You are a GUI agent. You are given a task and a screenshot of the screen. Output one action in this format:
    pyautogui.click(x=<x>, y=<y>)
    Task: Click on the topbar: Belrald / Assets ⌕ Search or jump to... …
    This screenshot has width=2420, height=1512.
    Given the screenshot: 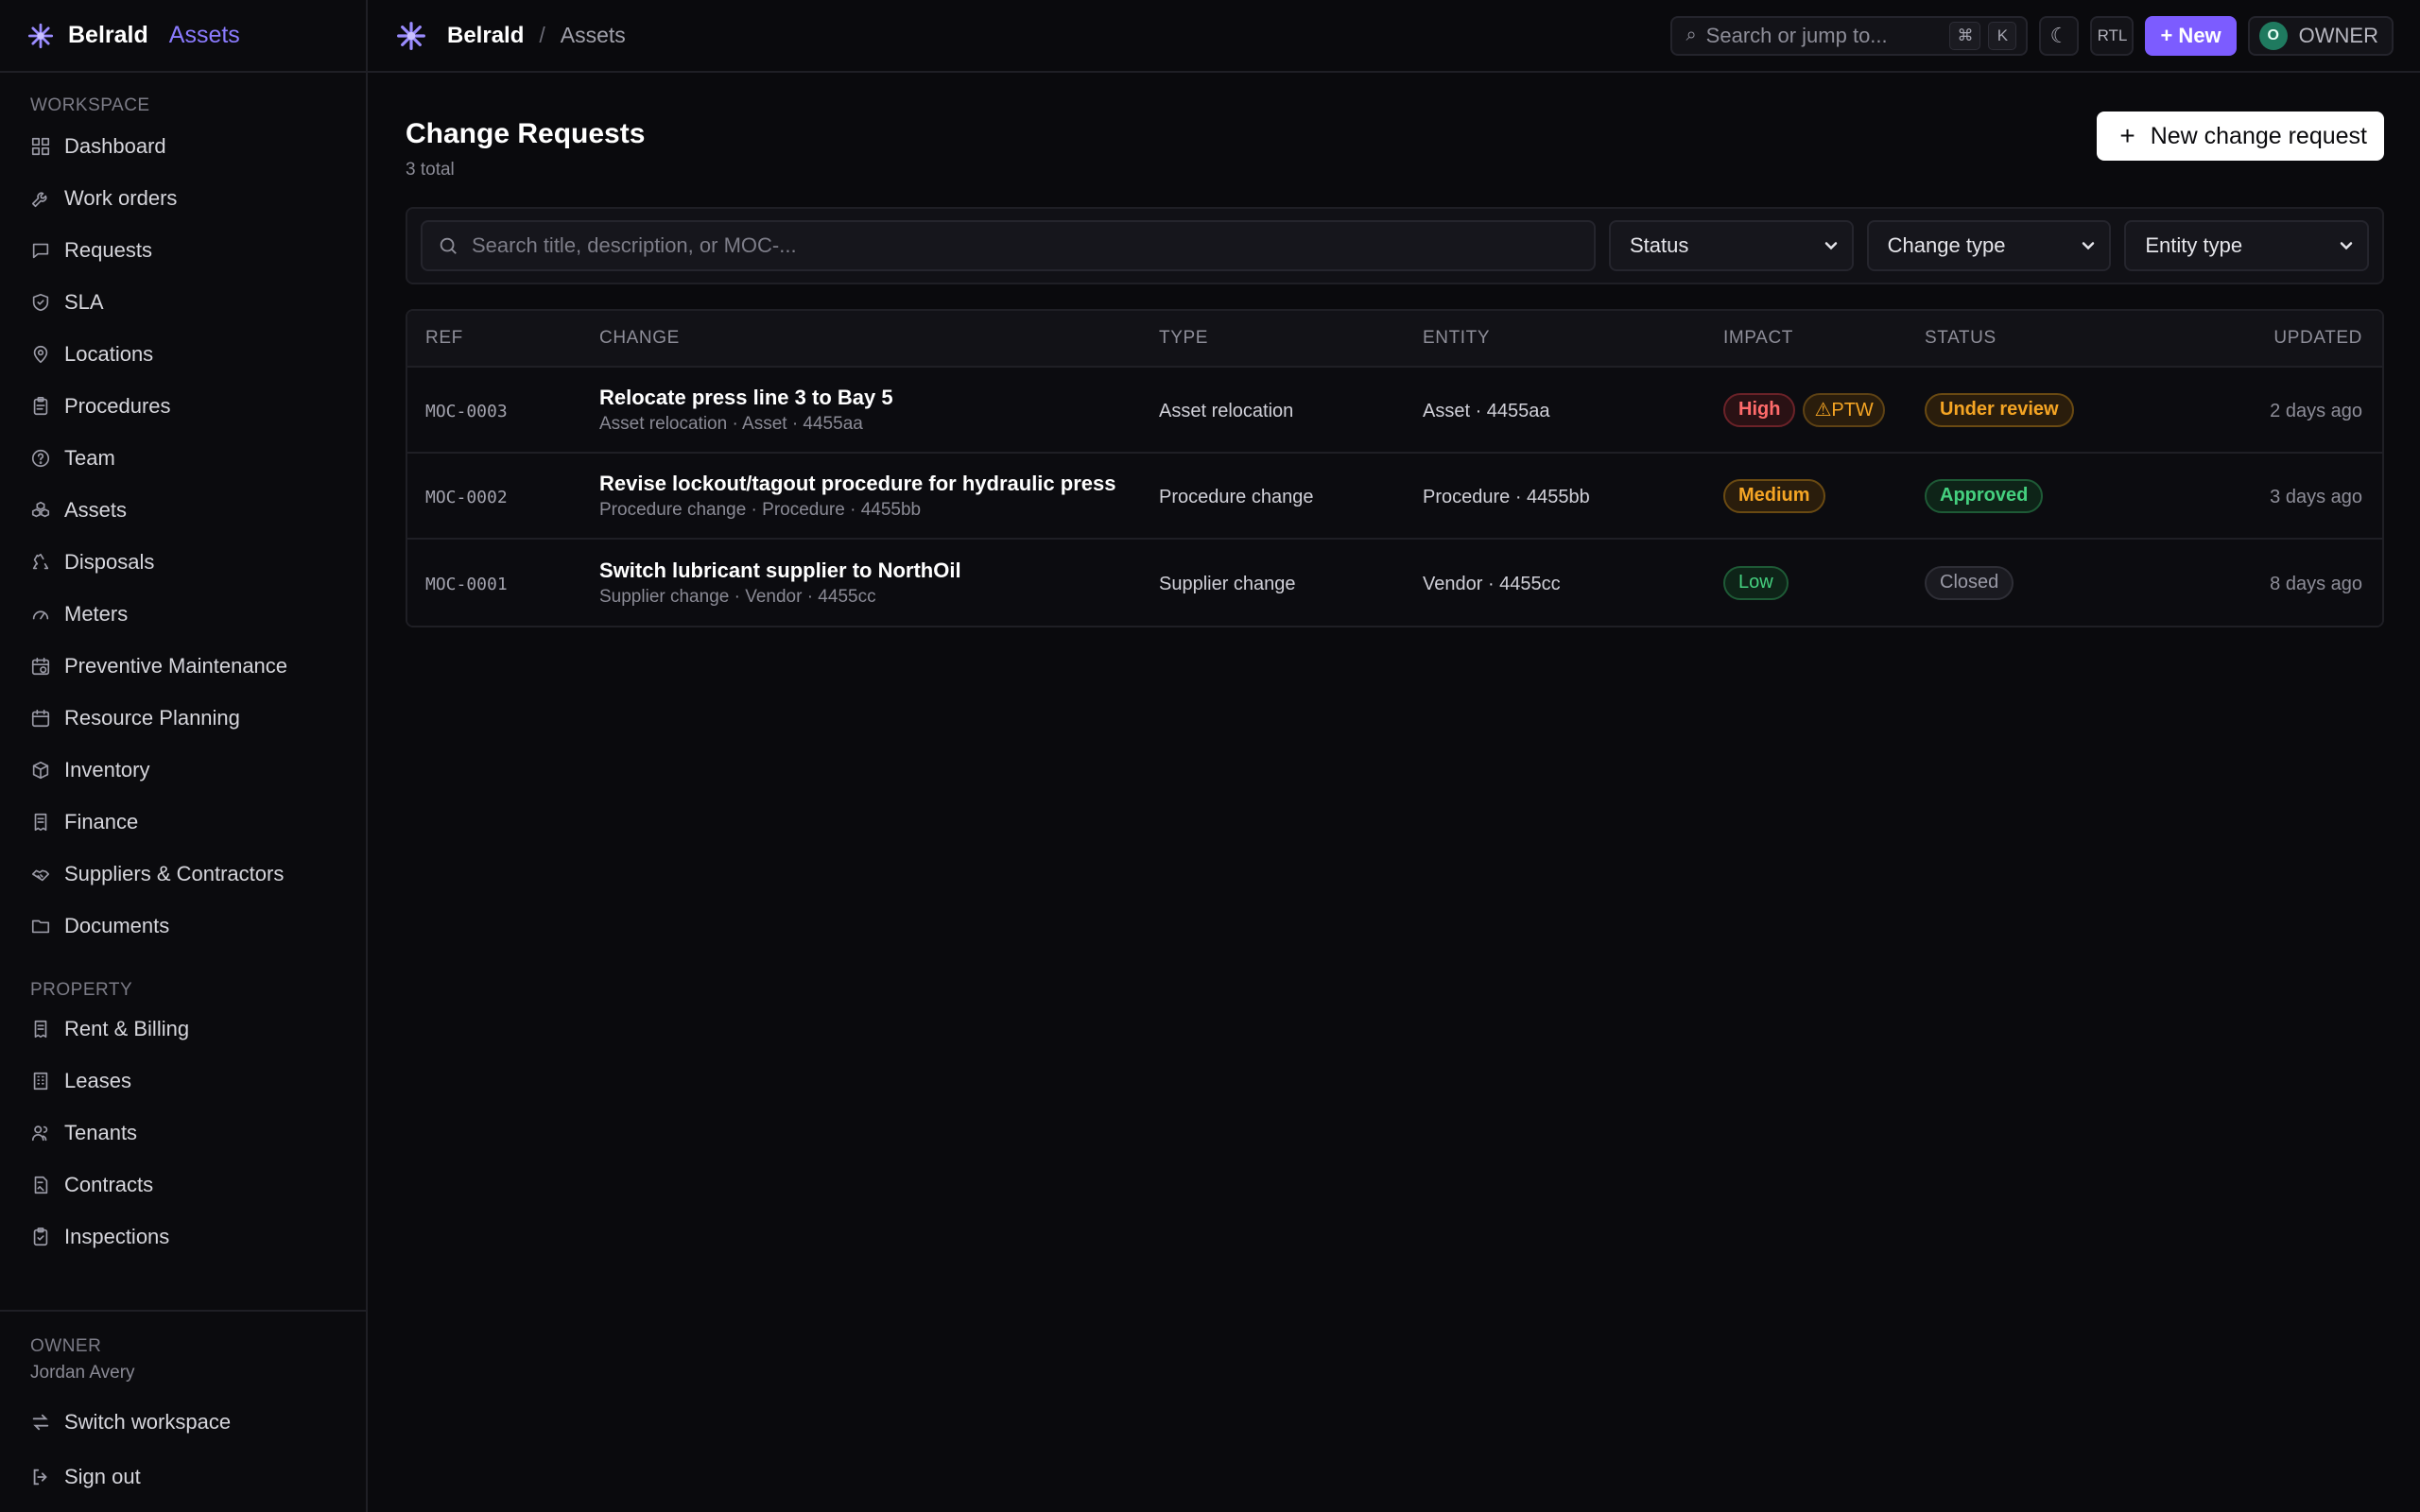 What is the action you would take?
    pyautogui.click(x=1394, y=36)
    